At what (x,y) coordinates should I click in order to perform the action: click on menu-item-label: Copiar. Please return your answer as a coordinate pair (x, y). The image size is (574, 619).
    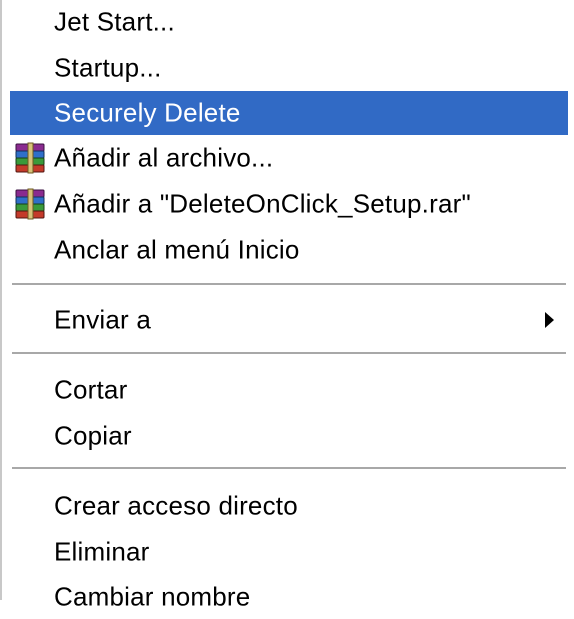
    Looking at the image, I should click on (93, 435).